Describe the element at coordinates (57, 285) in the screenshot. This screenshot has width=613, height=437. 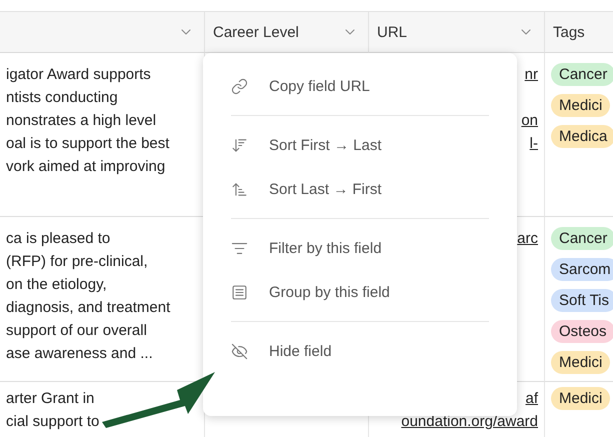
I see `description-text: on the etiology,` at that location.